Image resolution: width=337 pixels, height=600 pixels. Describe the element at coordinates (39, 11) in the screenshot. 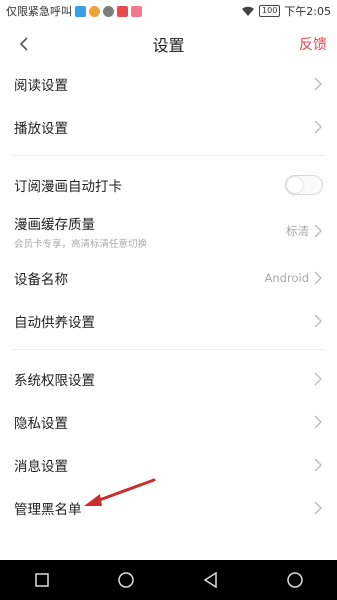

I see `carrier-text: 仅限紧急呼叫` at that location.